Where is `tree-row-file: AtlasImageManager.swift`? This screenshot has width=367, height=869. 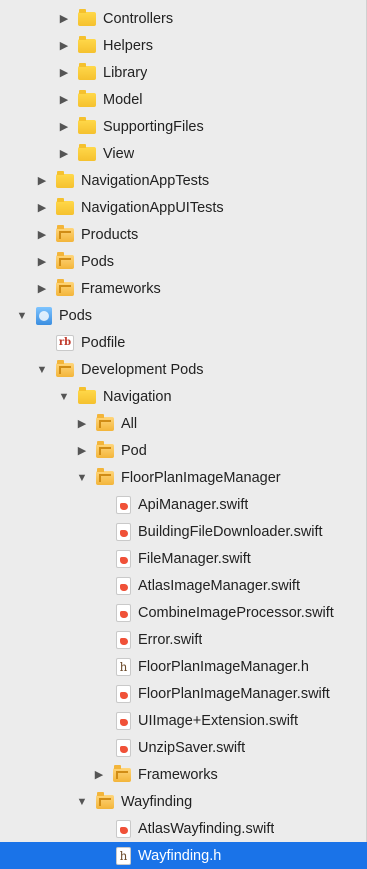
tree-row-file: AtlasImageManager.swift is located at coordinates (183, 585).